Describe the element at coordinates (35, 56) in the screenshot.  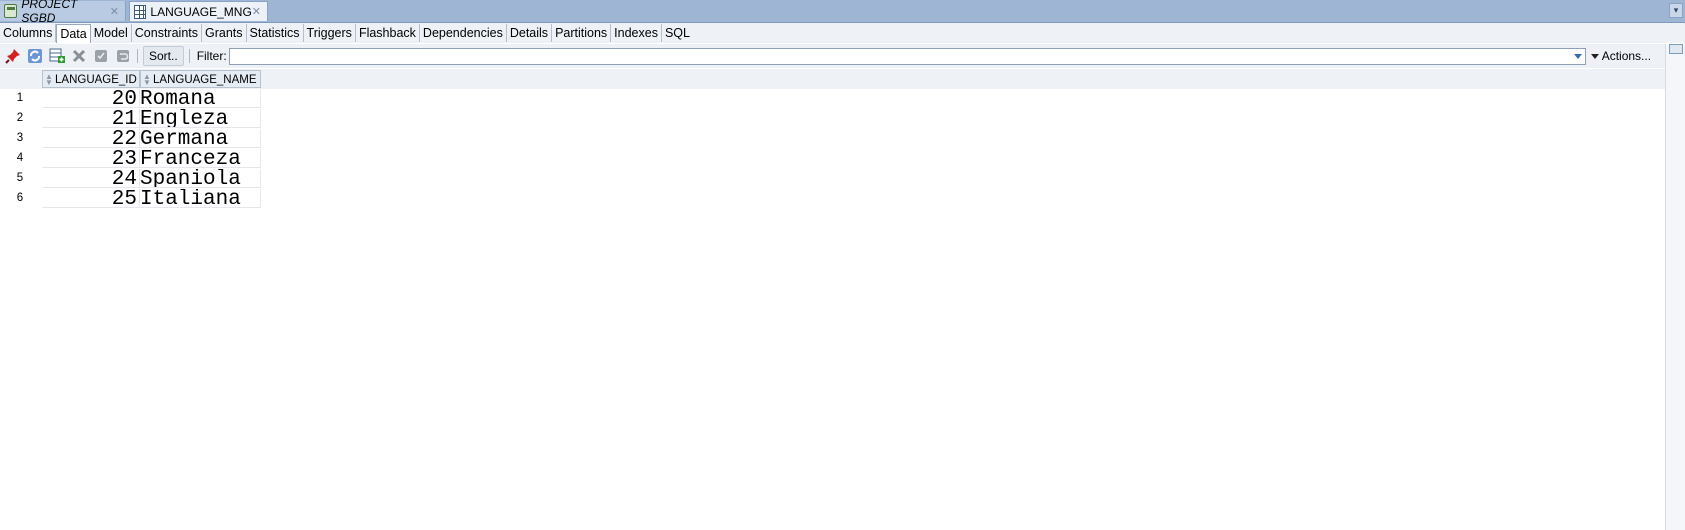
I see `refresh-icon` at that location.